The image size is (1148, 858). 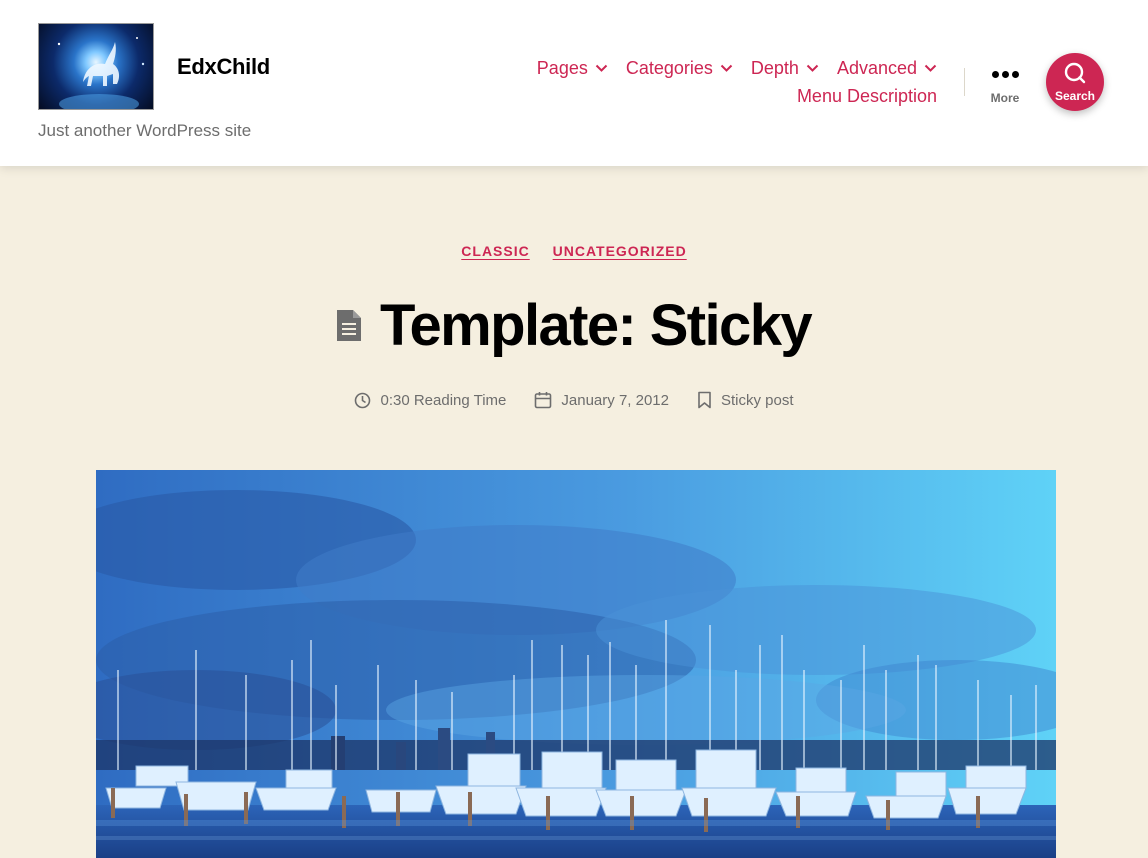 I want to click on meta-sticky: Sticky post, so click(x=745, y=400).